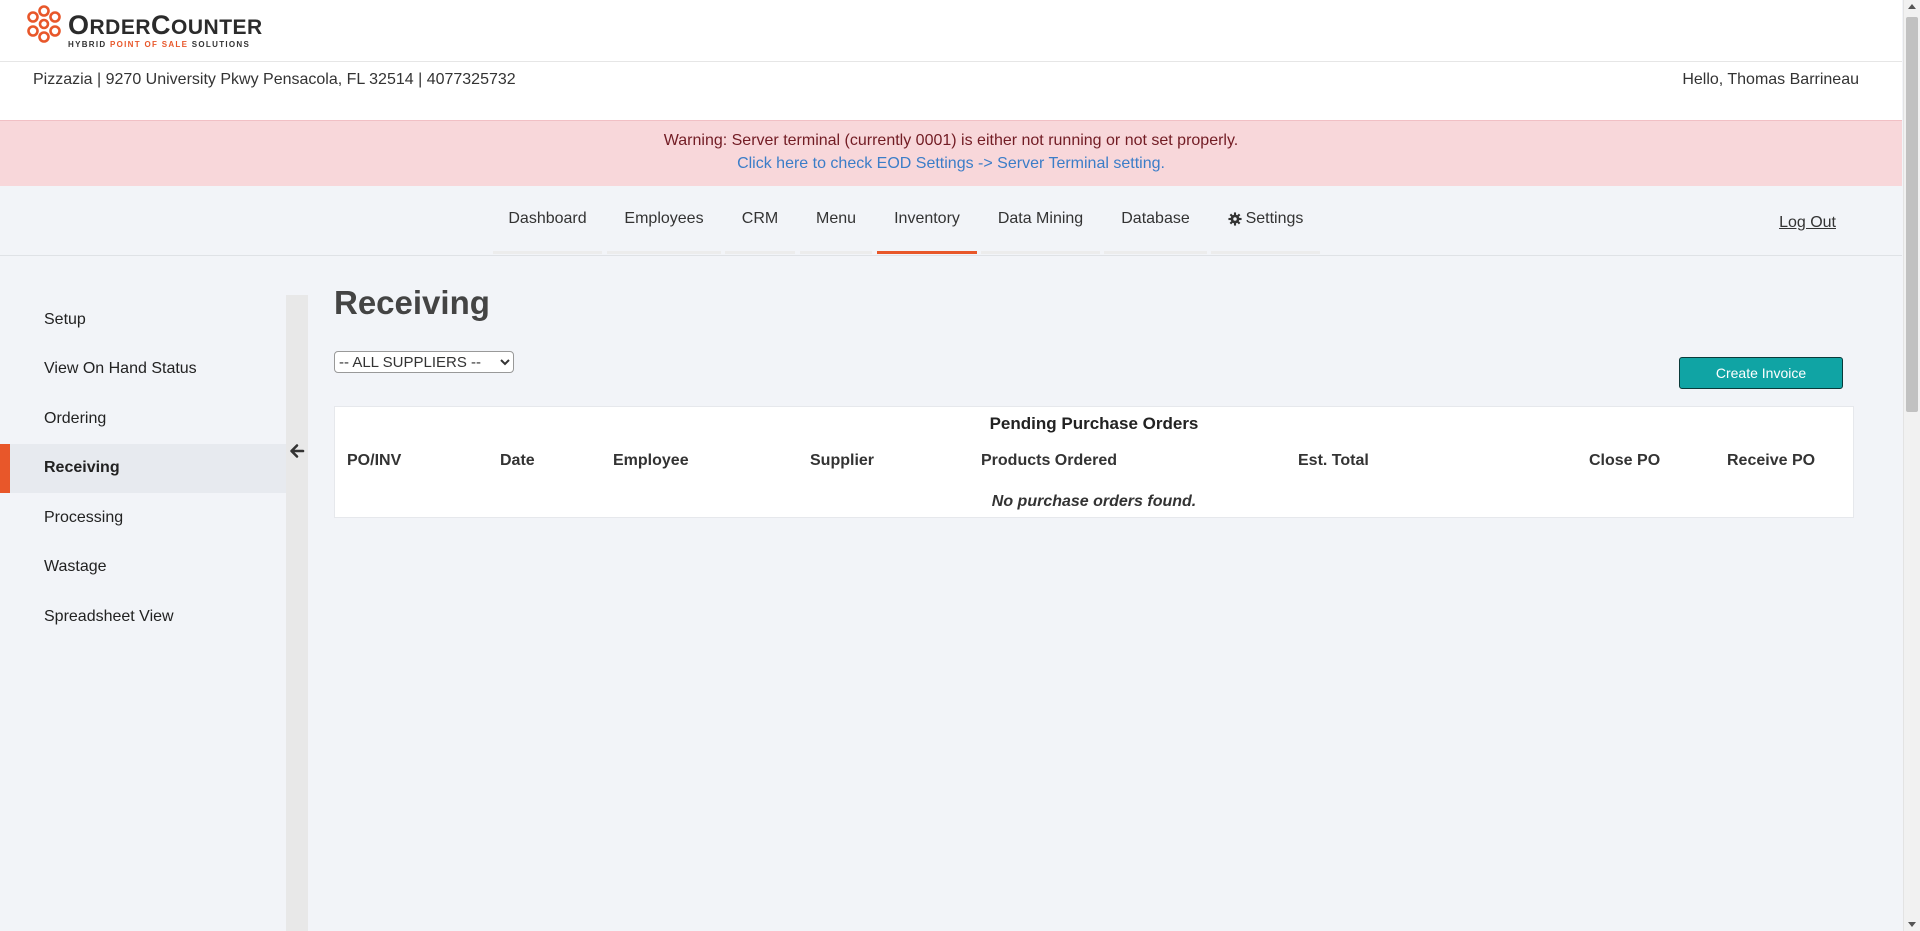 The image size is (1920, 931). I want to click on sidebar-item-ordering: Ordering, so click(143, 419).